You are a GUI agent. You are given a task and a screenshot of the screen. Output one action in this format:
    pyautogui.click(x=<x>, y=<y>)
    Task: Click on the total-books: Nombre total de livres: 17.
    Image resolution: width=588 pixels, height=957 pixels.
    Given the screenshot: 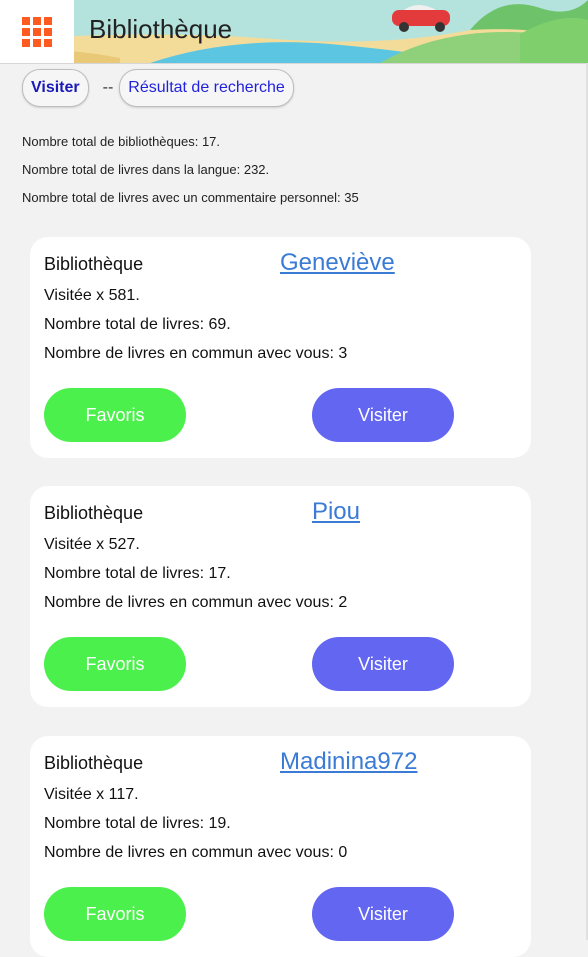 What is the action you would take?
    pyautogui.click(x=137, y=573)
    